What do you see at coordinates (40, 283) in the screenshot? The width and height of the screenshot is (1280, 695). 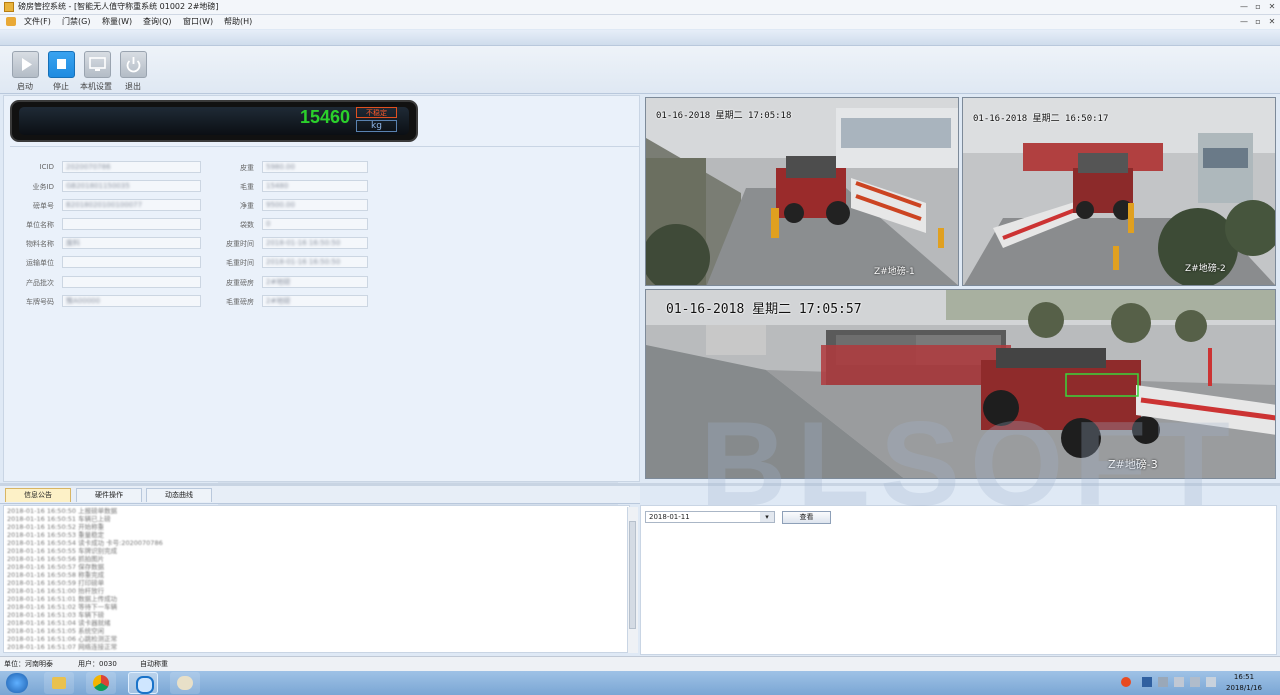 I see `field-label-batch: 产品批次` at bounding box center [40, 283].